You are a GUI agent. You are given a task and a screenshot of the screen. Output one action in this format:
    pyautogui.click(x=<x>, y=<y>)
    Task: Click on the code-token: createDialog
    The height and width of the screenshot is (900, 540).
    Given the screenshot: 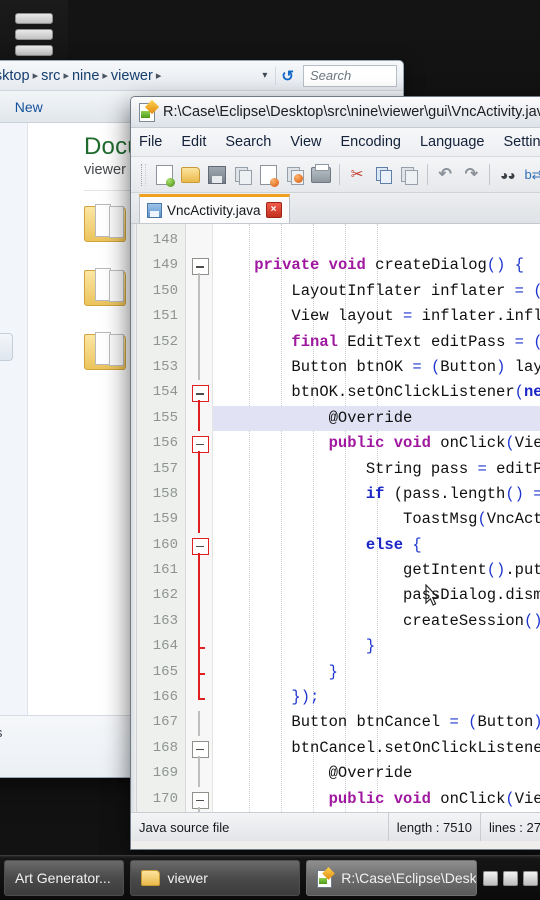 What is the action you would take?
    pyautogui.click(x=426, y=265)
    